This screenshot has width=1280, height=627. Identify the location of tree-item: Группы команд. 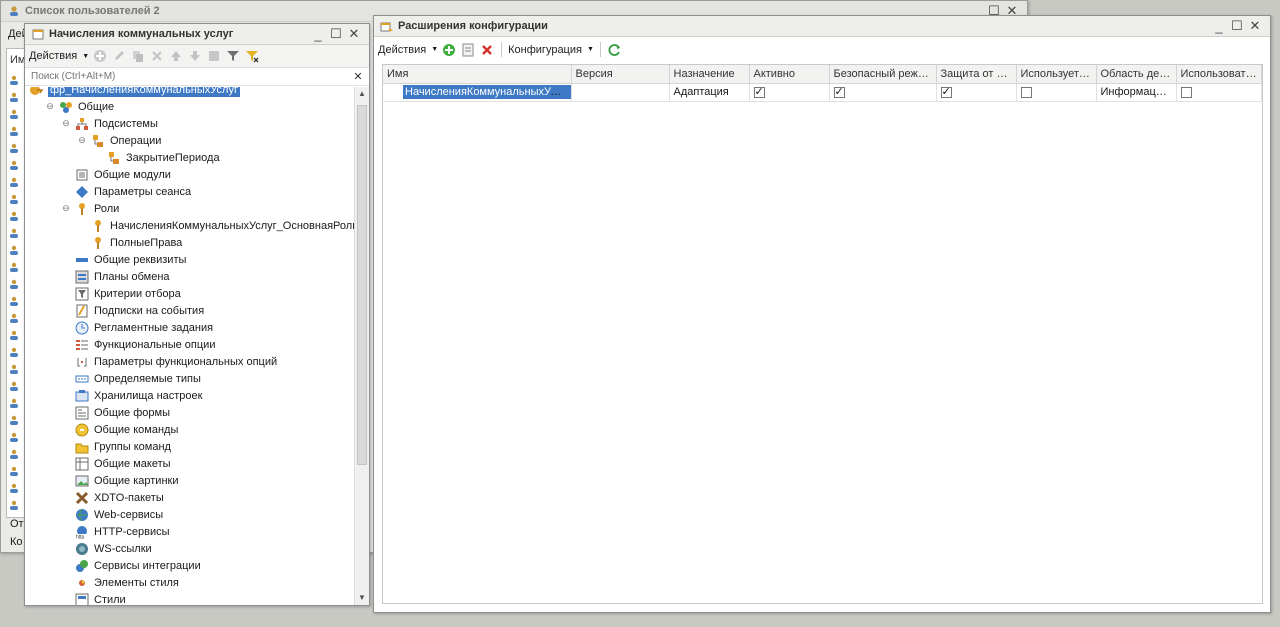
(116, 446).